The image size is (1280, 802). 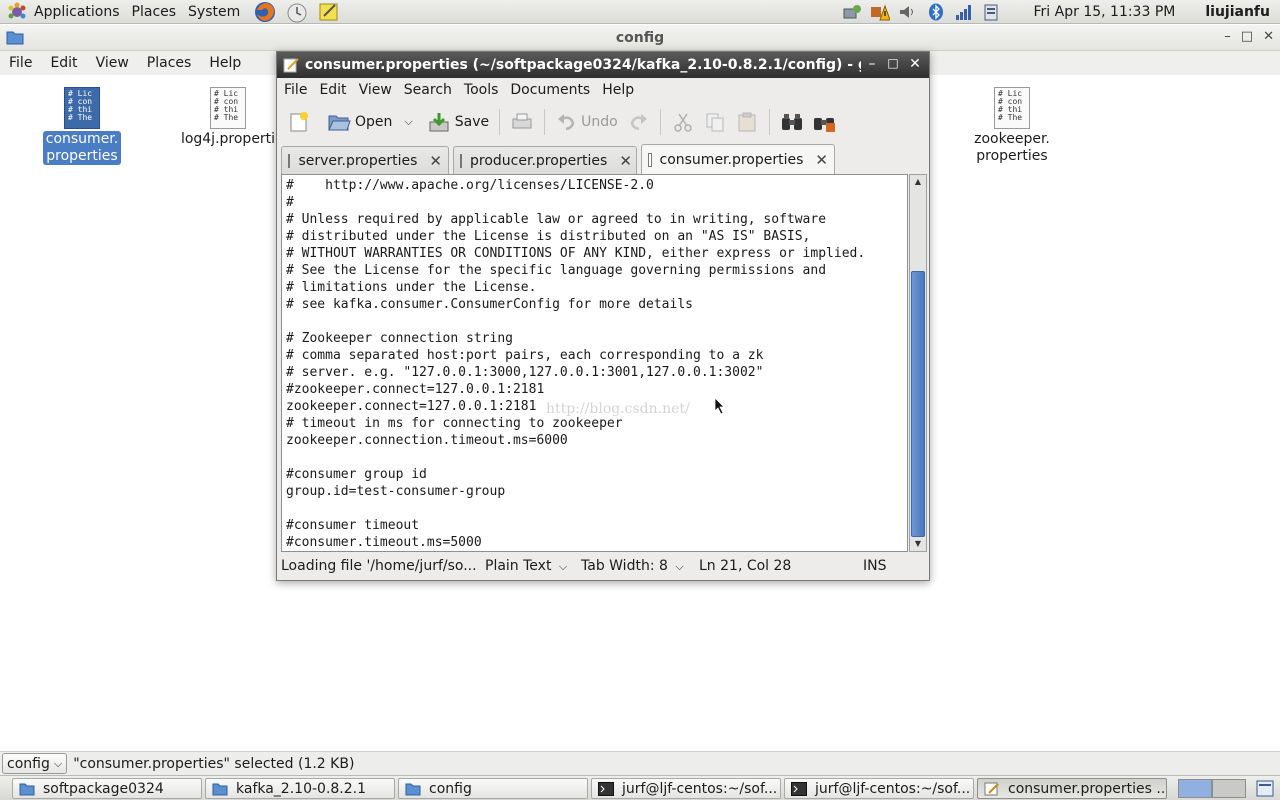 What do you see at coordinates (295, 90) in the screenshot?
I see `menu-file: File` at bounding box center [295, 90].